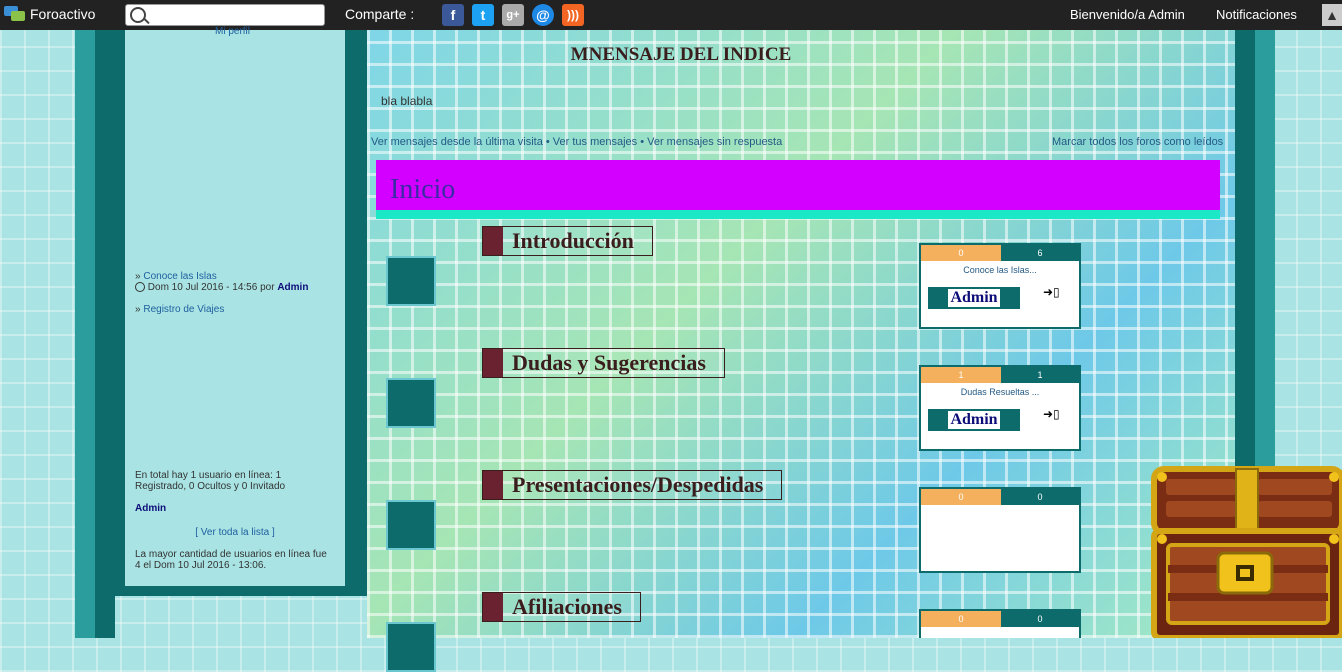  Describe the element at coordinates (618, 363) in the screenshot. I see `forum-name: Dudas y Sugerencias` at that location.